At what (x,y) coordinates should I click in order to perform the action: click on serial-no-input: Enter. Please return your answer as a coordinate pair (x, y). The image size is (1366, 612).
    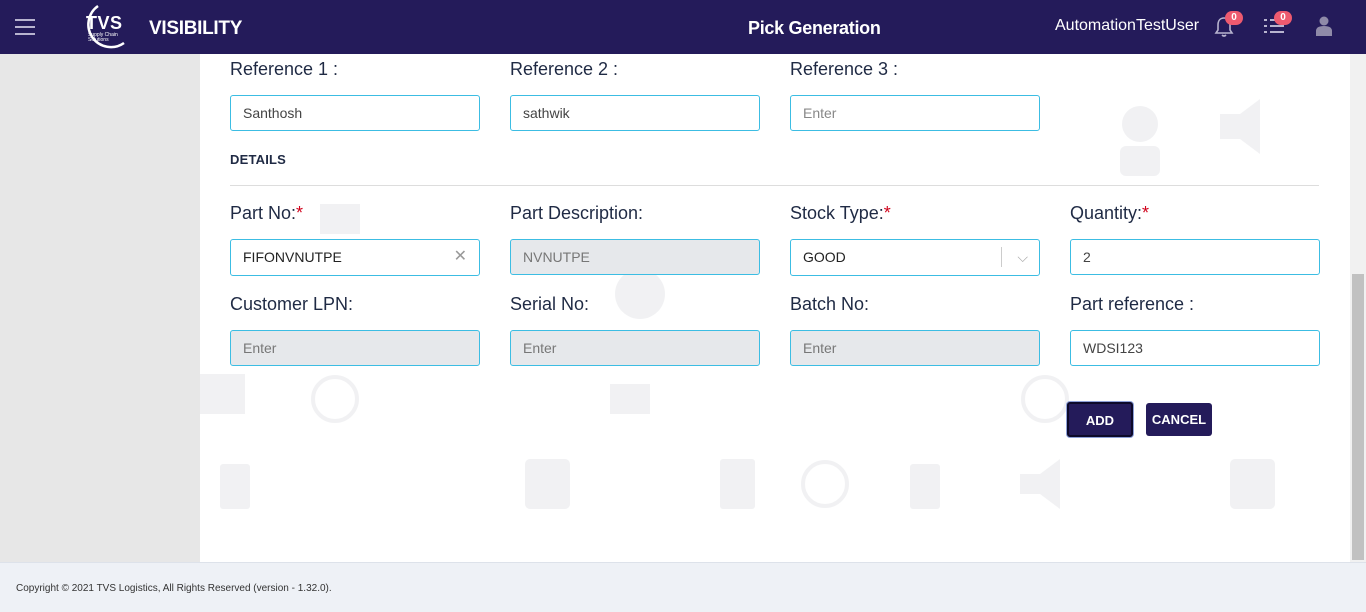
    Looking at the image, I should click on (635, 348).